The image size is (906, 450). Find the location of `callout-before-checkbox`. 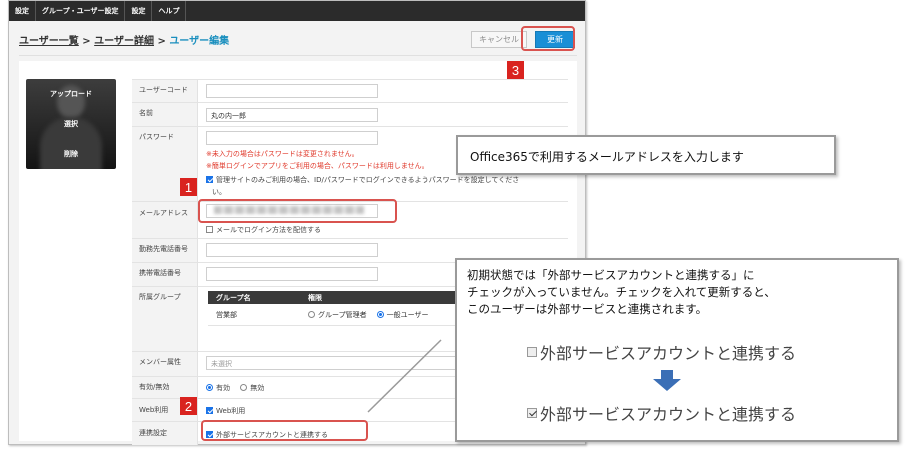

callout-before-checkbox is located at coordinates (532, 352).